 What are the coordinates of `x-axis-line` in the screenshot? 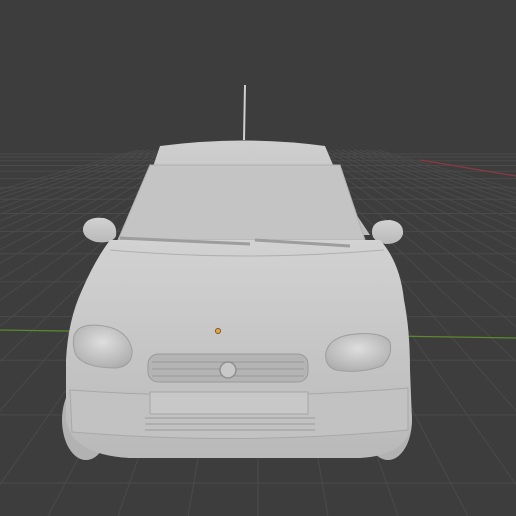 It's located at (467, 168).